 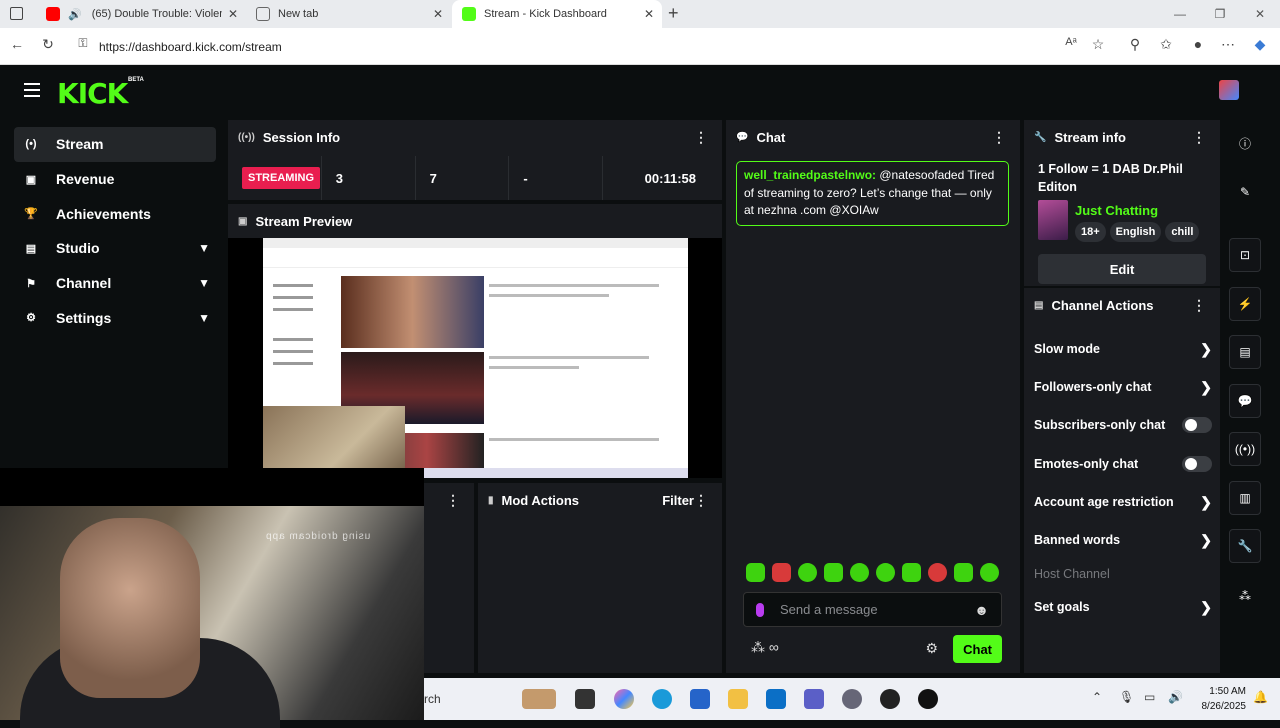 I want to click on edit-stream-info-button: Edit, so click(x=1122, y=269).